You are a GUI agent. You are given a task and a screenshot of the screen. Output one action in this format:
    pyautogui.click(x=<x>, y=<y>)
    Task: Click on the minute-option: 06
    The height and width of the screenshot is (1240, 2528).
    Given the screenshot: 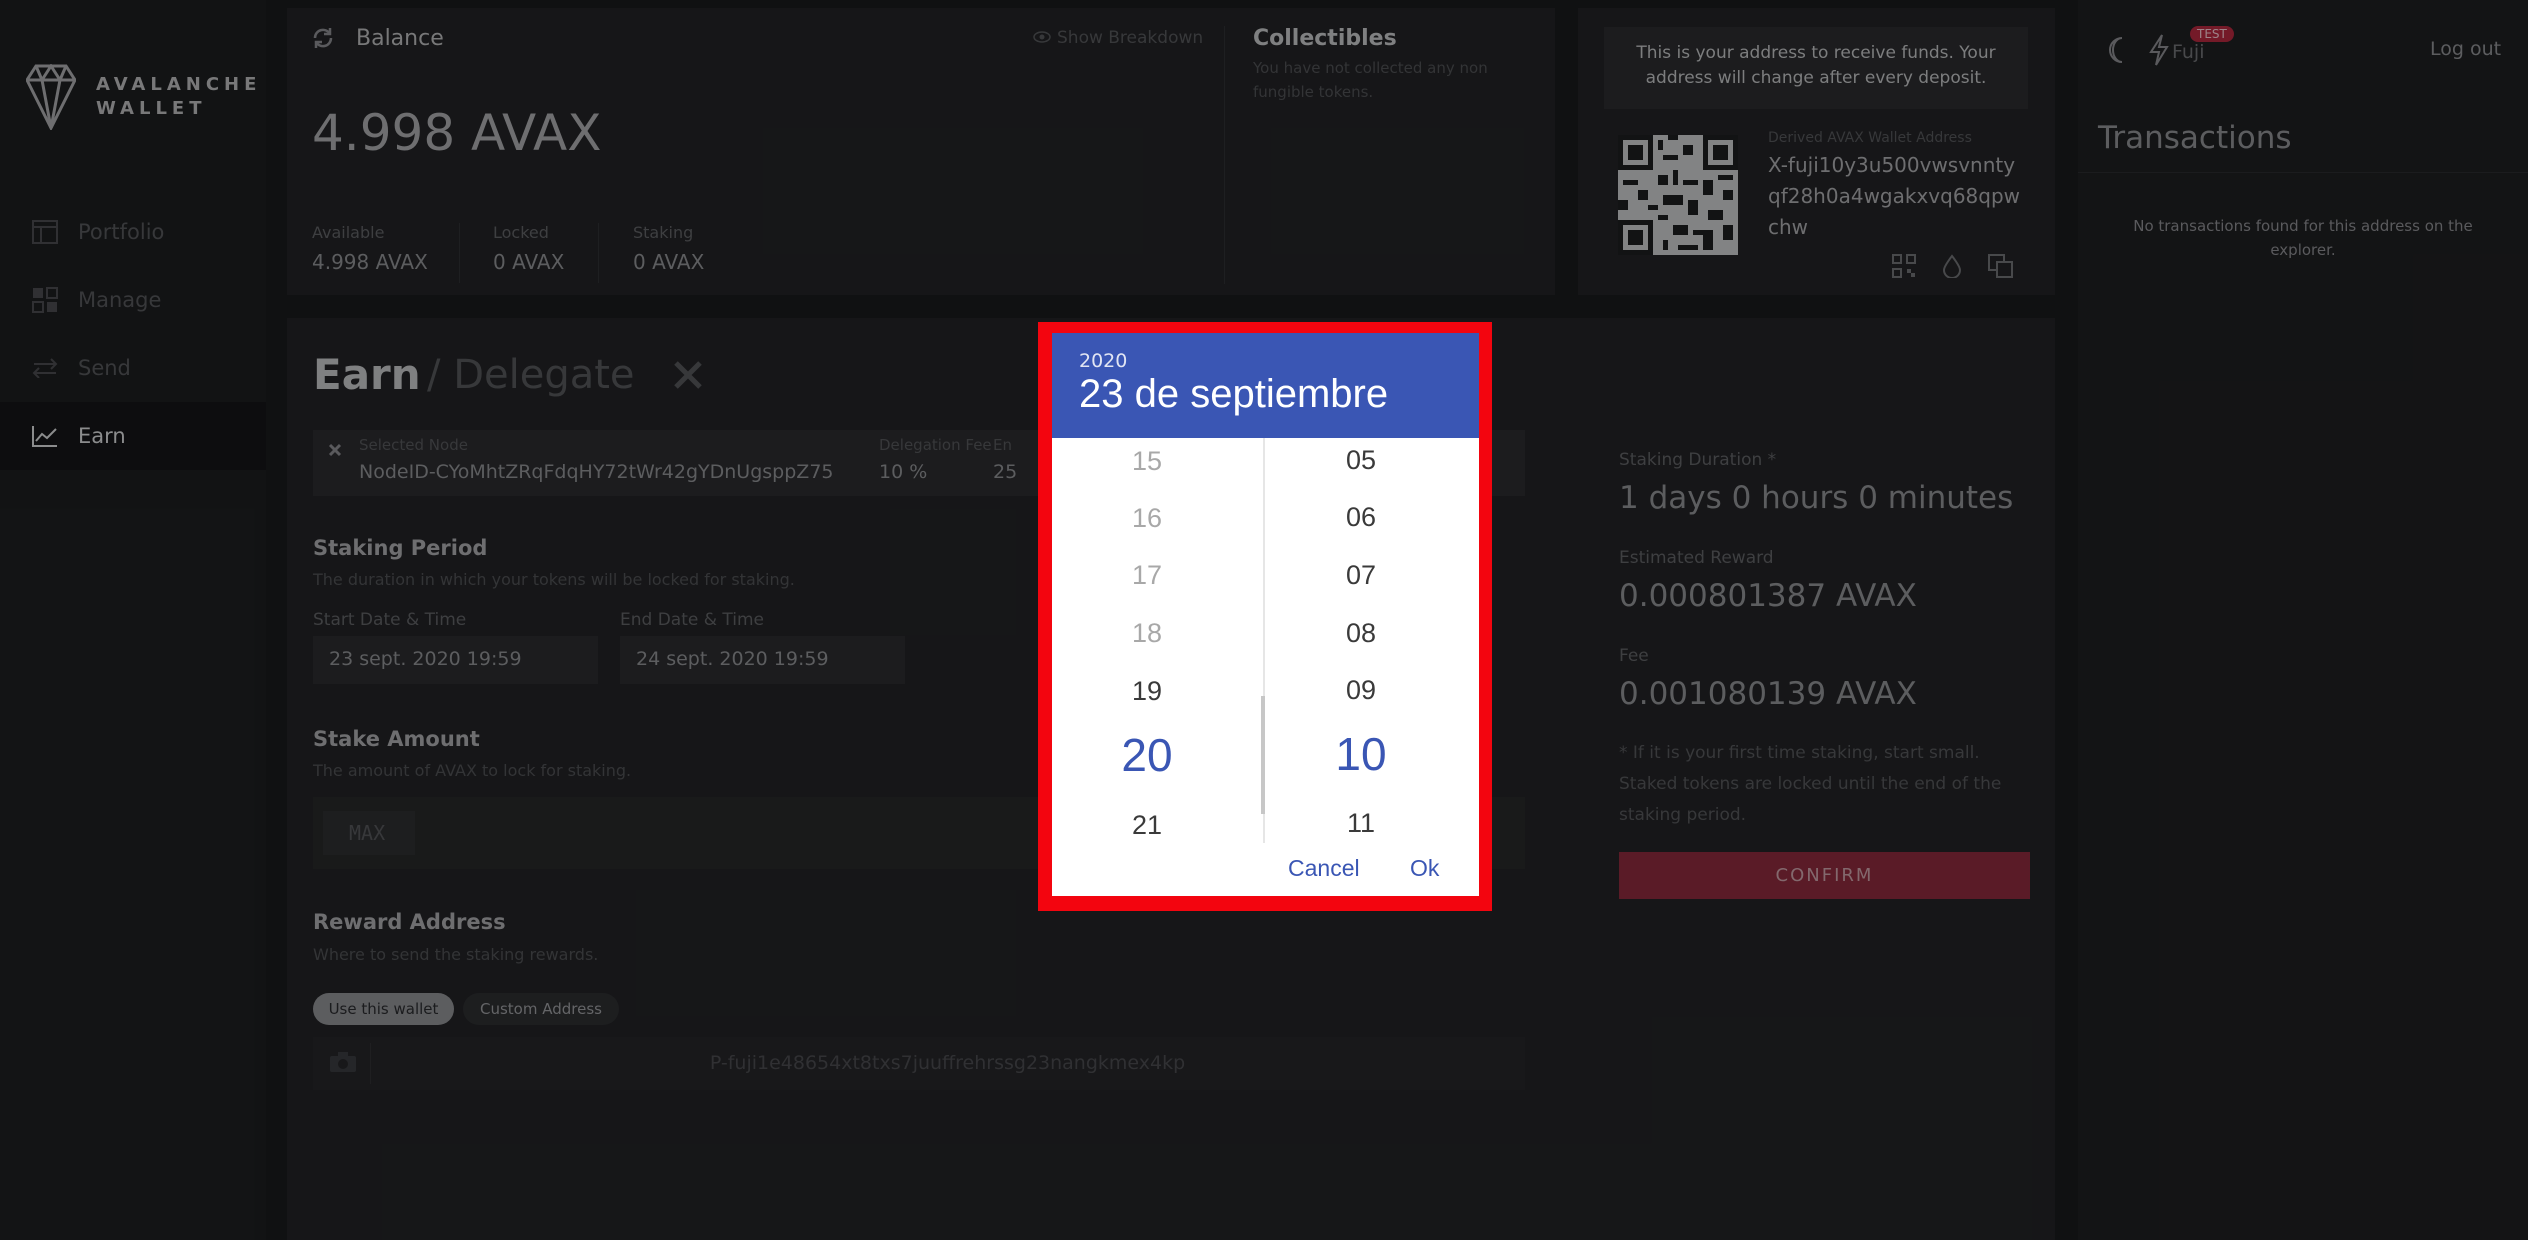 What is the action you would take?
    pyautogui.click(x=1361, y=517)
    